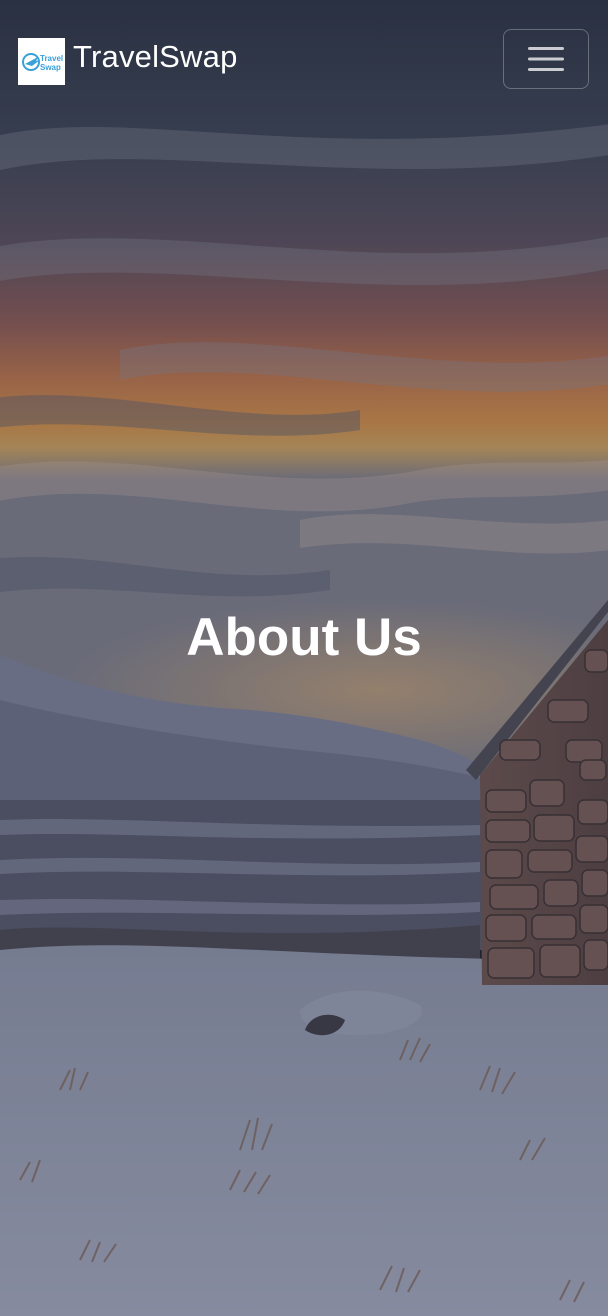 Image resolution: width=608 pixels, height=1316 pixels. Describe the element at coordinates (51, 58) in the screenshot. I see `logo-text-line1: Travel` at that location.